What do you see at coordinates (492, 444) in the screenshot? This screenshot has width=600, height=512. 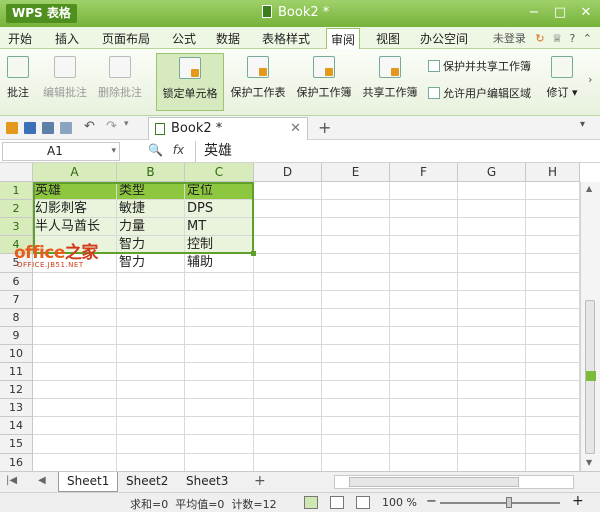 I see `cell-g15` at bounding box center [492, 444].